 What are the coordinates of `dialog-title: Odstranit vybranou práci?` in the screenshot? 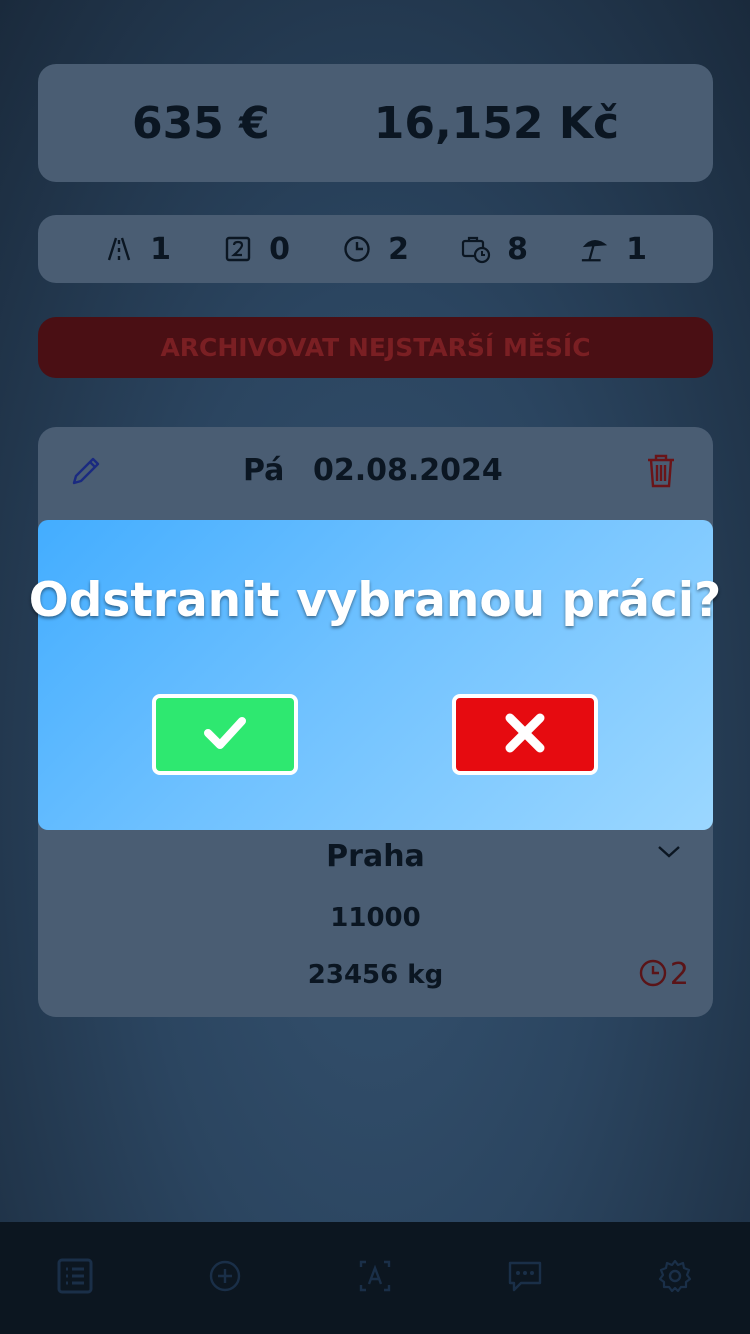 It's located at (375, 600).